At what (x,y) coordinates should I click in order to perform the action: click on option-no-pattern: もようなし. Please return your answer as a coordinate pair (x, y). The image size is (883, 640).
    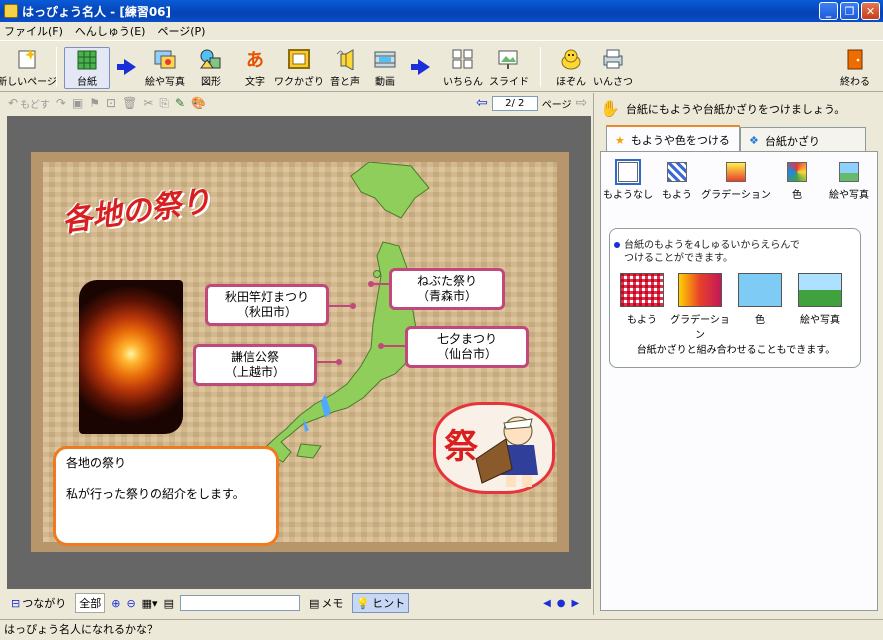
    Looking at the image, I should click on (628, 180).